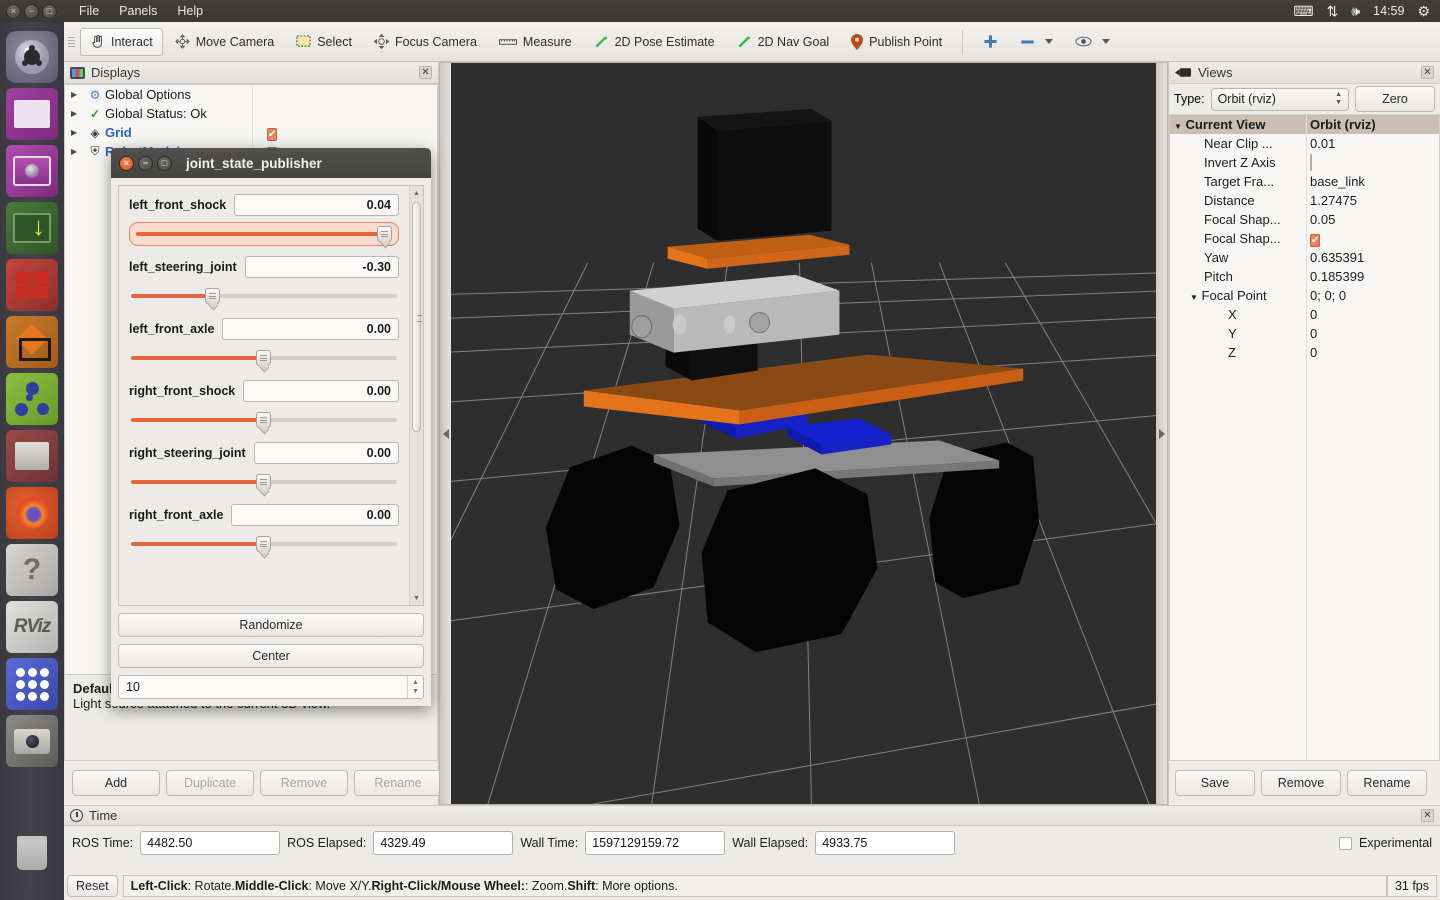 Image resolution: width=1440 pixels, height=900 pixels. I want to click on tool-focus-camera: Focus Camera, so click(425, 42).